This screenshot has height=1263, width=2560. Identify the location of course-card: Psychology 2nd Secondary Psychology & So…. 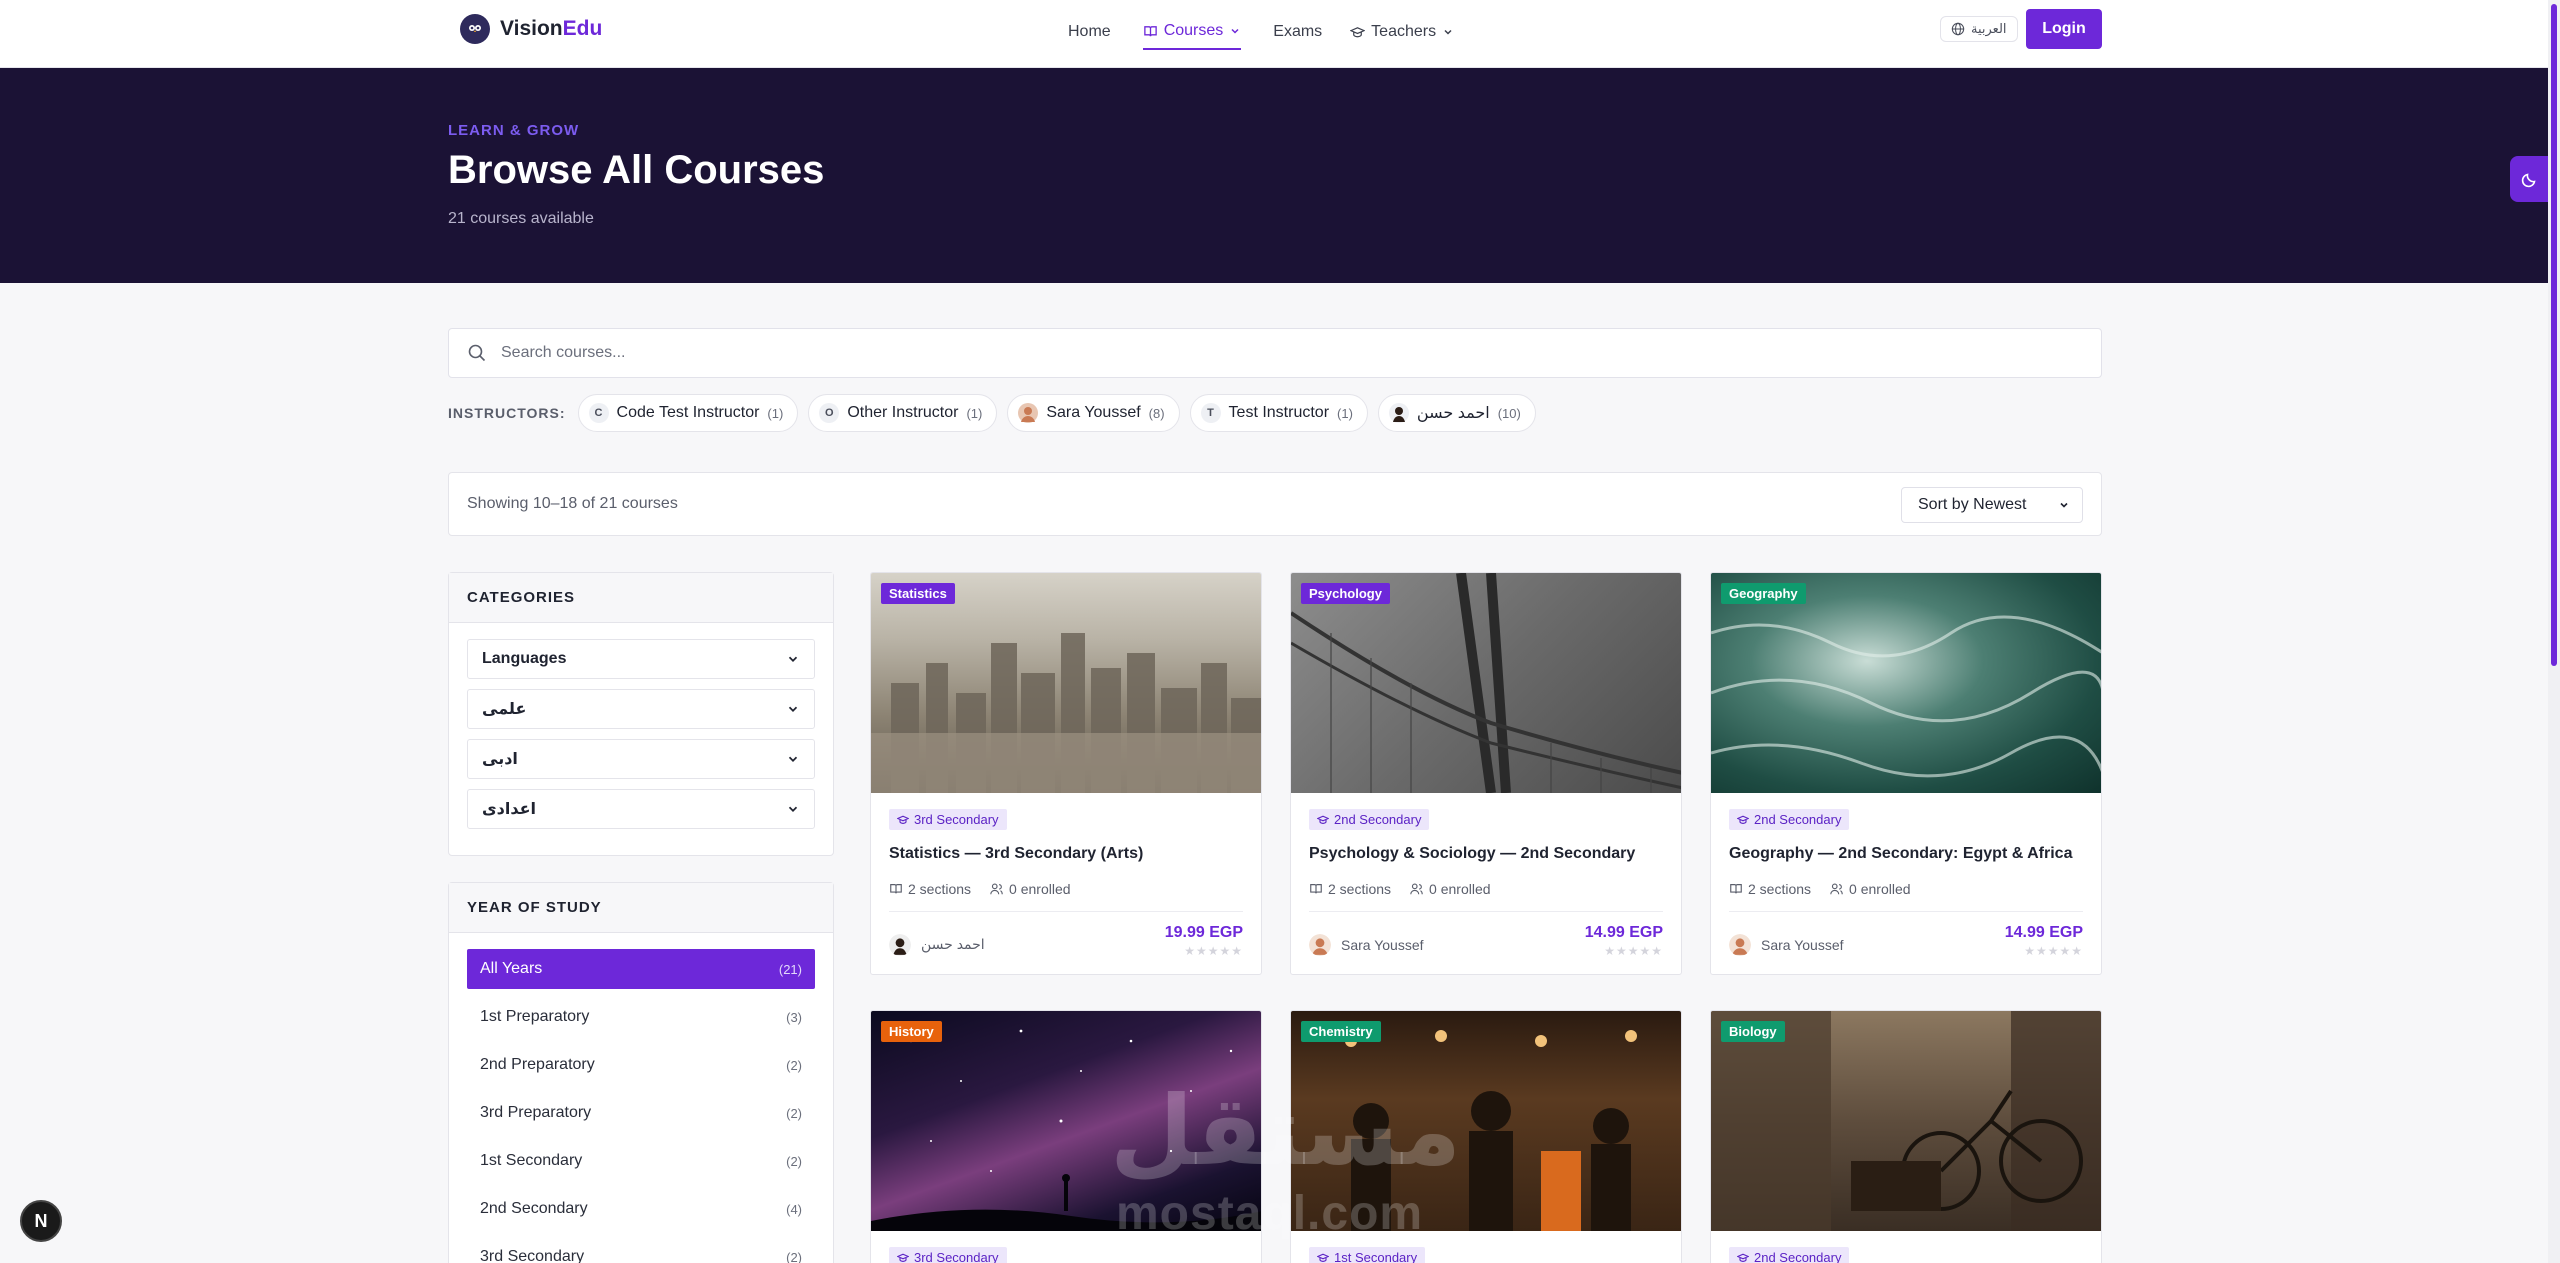
(1486, 773).